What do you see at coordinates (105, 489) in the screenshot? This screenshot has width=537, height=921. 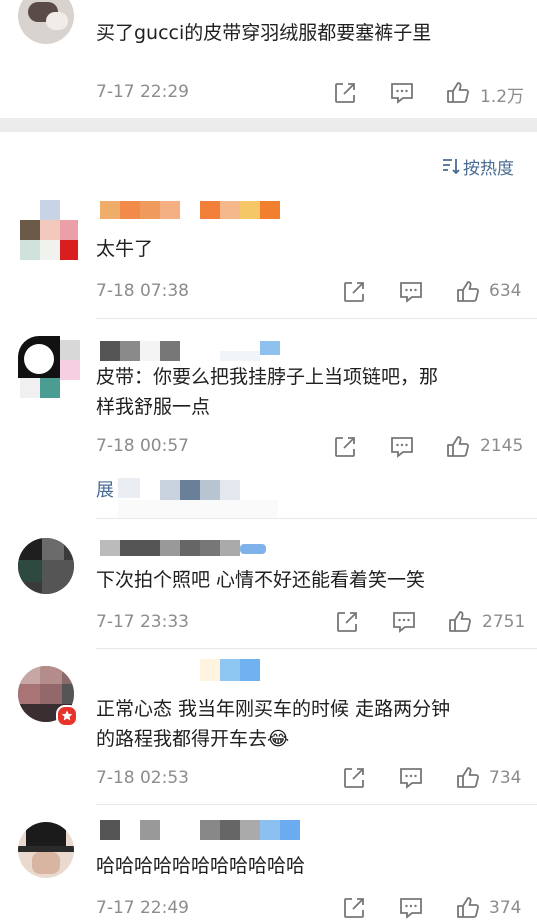 I see `expand-replies-link: 展` at bounding box center [105, 489].